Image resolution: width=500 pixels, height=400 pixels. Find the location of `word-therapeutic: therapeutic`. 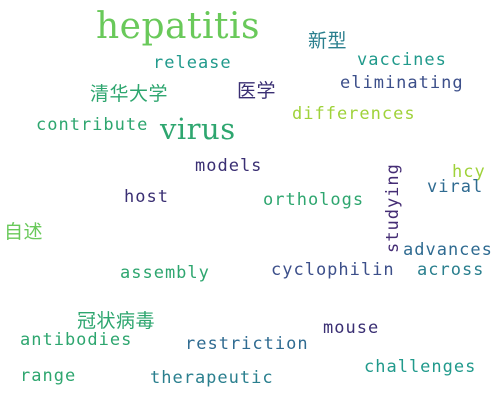

word-therapeutic: therapeutic is located at coordinates (212, 378).